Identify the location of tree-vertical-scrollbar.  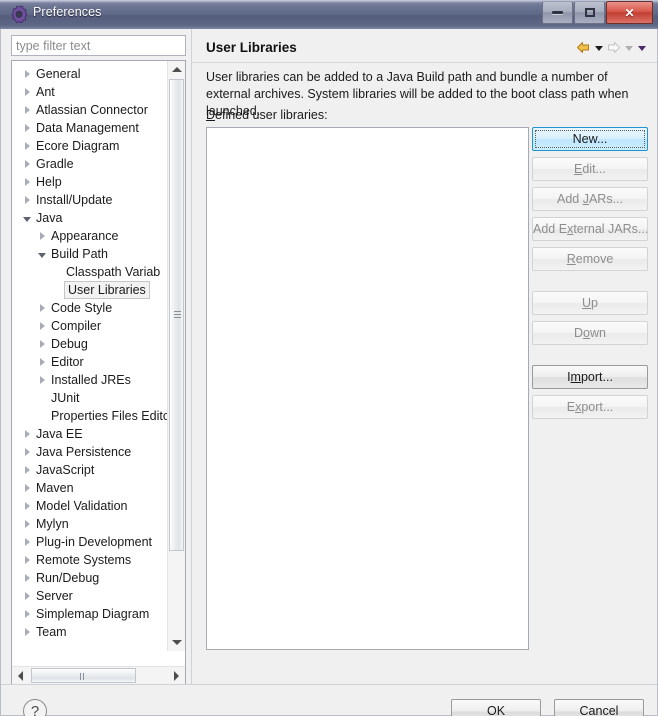
(176, 356).